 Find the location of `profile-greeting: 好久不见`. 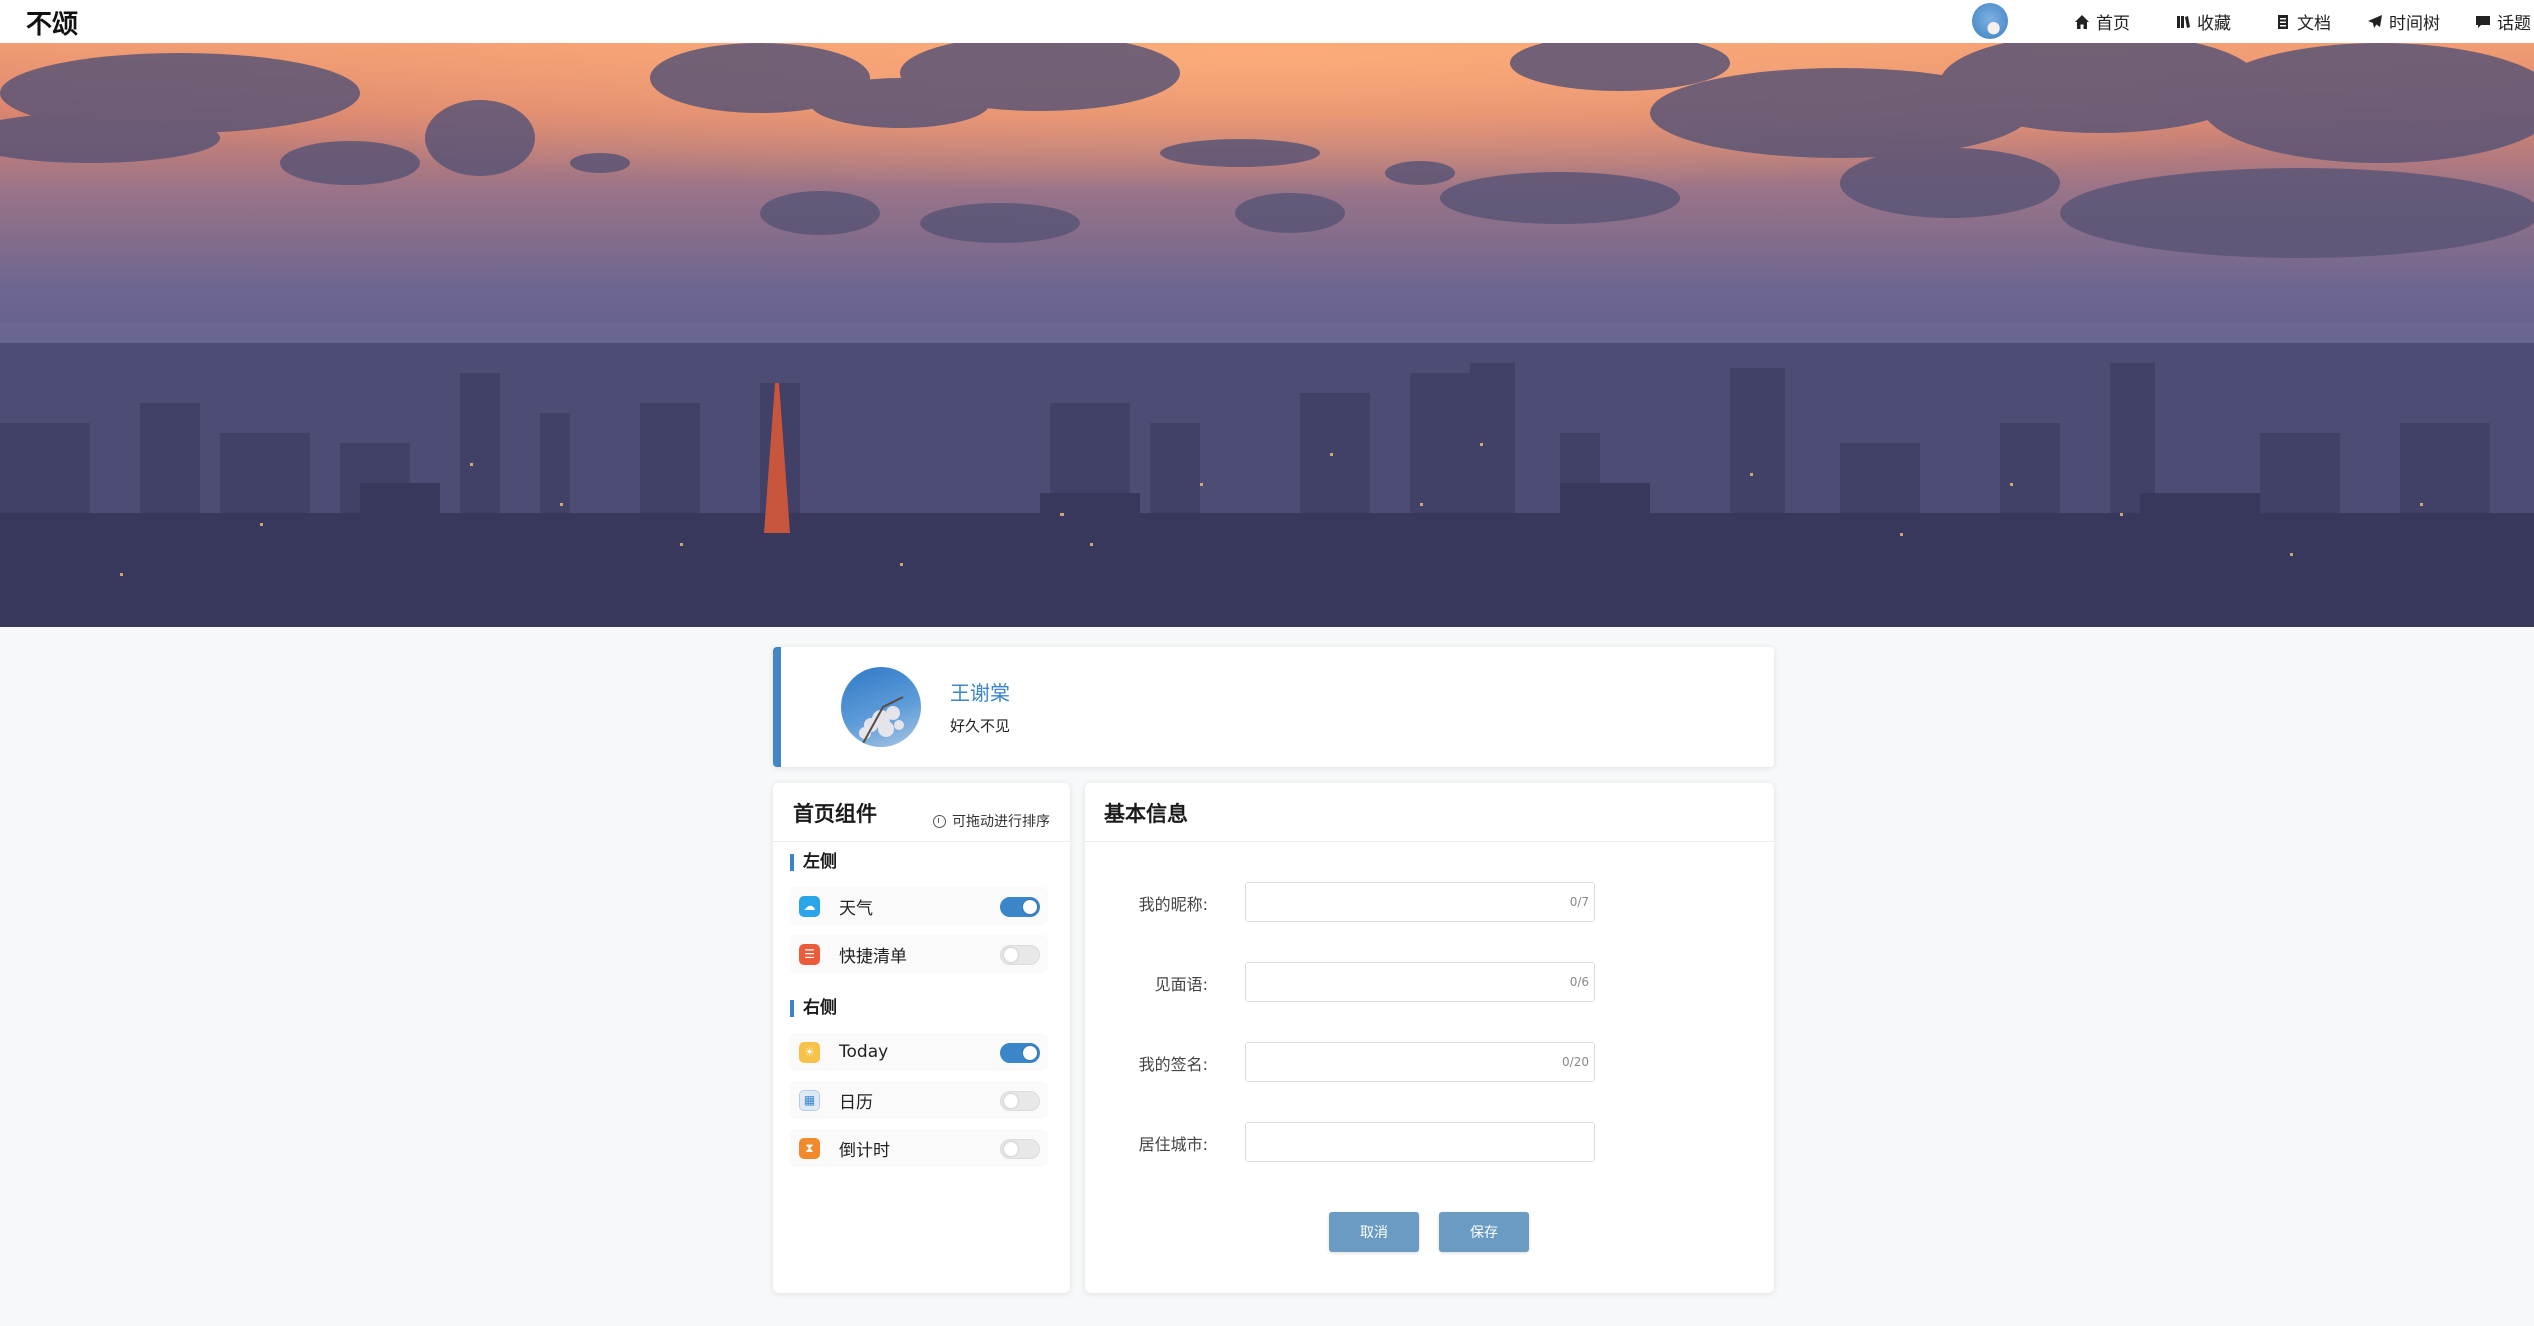

profile-greeting: 好久不见 is located at coordinates (980, 726).